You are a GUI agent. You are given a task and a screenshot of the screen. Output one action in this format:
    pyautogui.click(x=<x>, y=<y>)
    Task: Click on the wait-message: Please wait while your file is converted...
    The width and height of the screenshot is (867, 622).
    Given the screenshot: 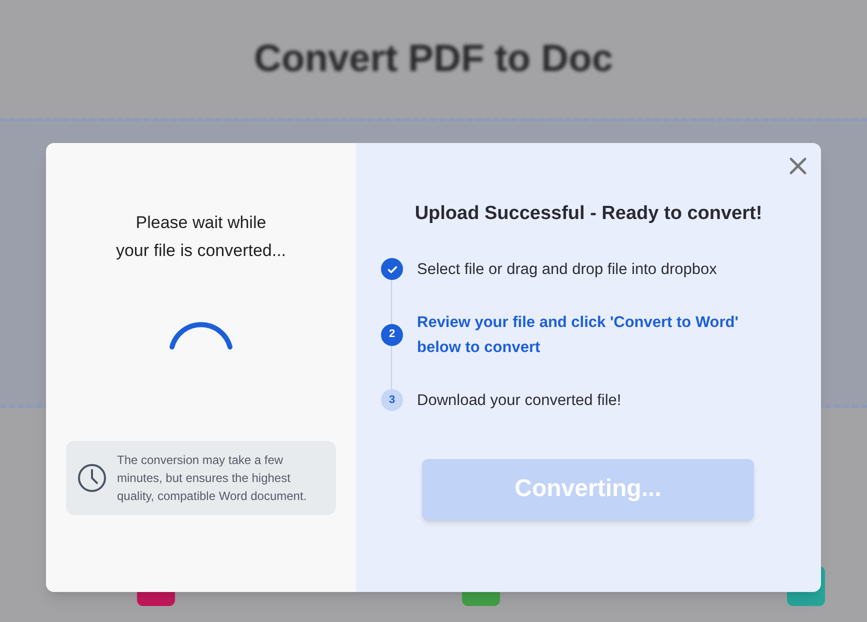 What is the action you would take?
    pyautogui.click(x=201, y=237)
    